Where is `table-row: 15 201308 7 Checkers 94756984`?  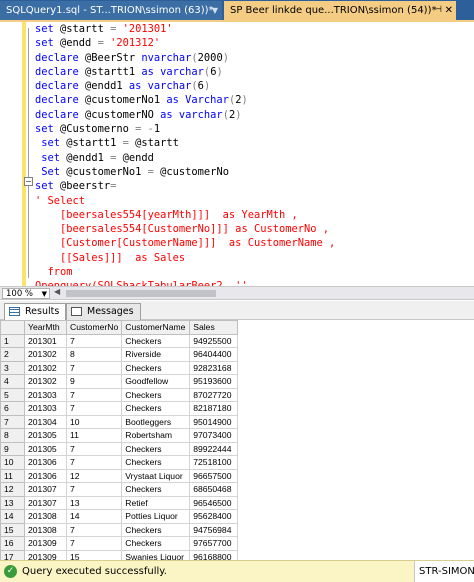 table-row: 15 201308 7 Checkers 94756984 is located at coordinates (119, 529).